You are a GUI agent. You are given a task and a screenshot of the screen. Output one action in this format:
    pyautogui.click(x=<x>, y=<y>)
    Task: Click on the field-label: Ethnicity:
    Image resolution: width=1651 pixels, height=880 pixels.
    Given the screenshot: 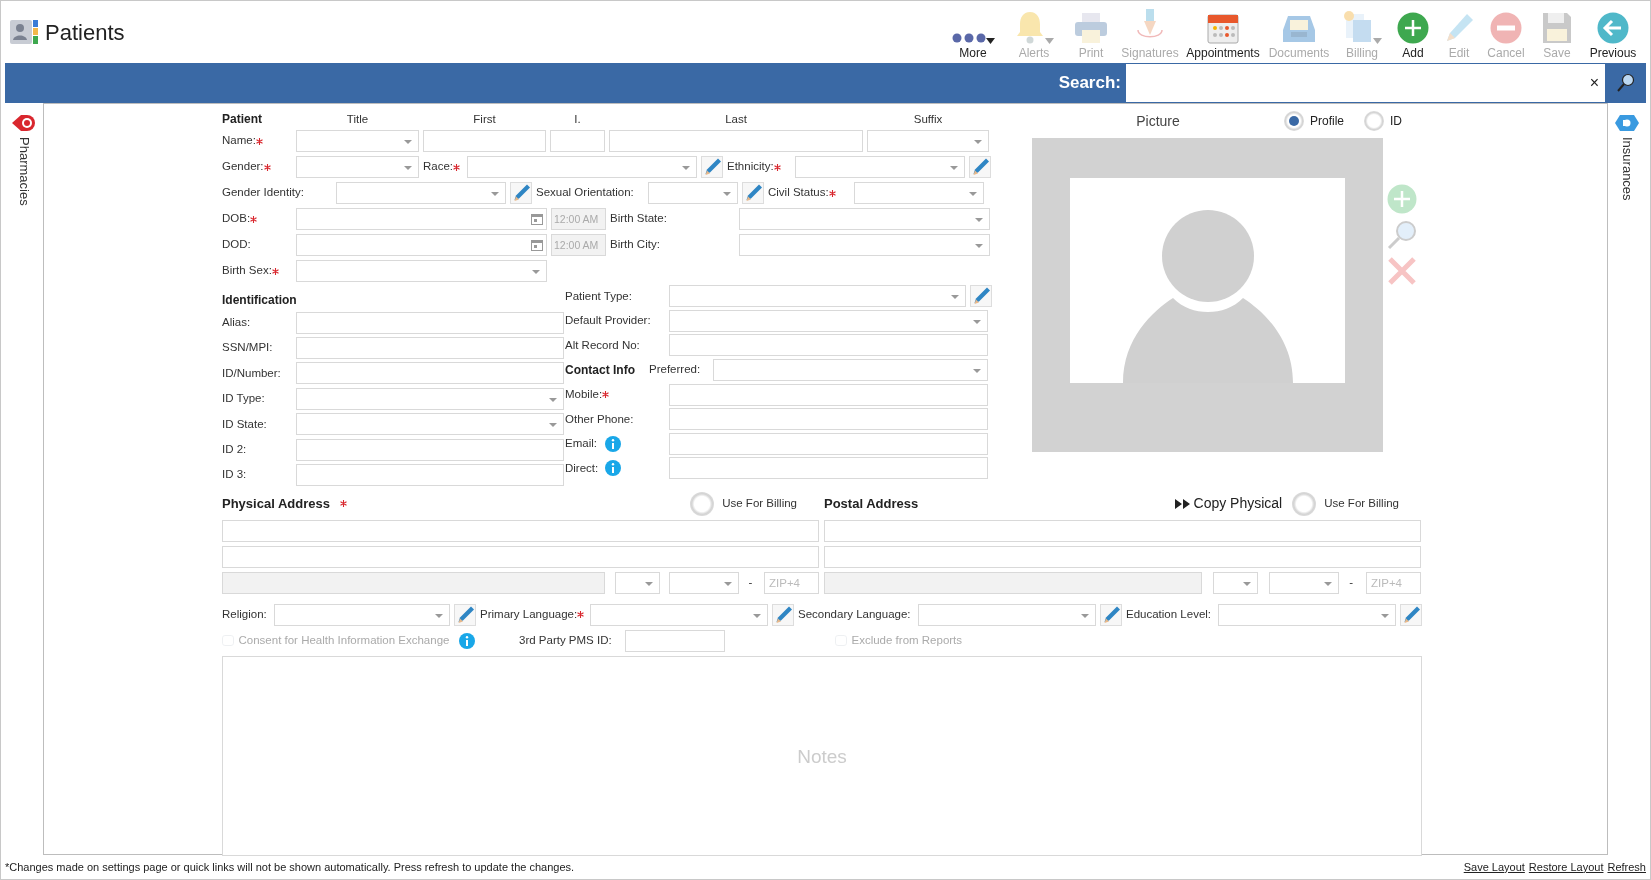 What is the action you would take?
    pyautogui.click(x=759, y=167)
    